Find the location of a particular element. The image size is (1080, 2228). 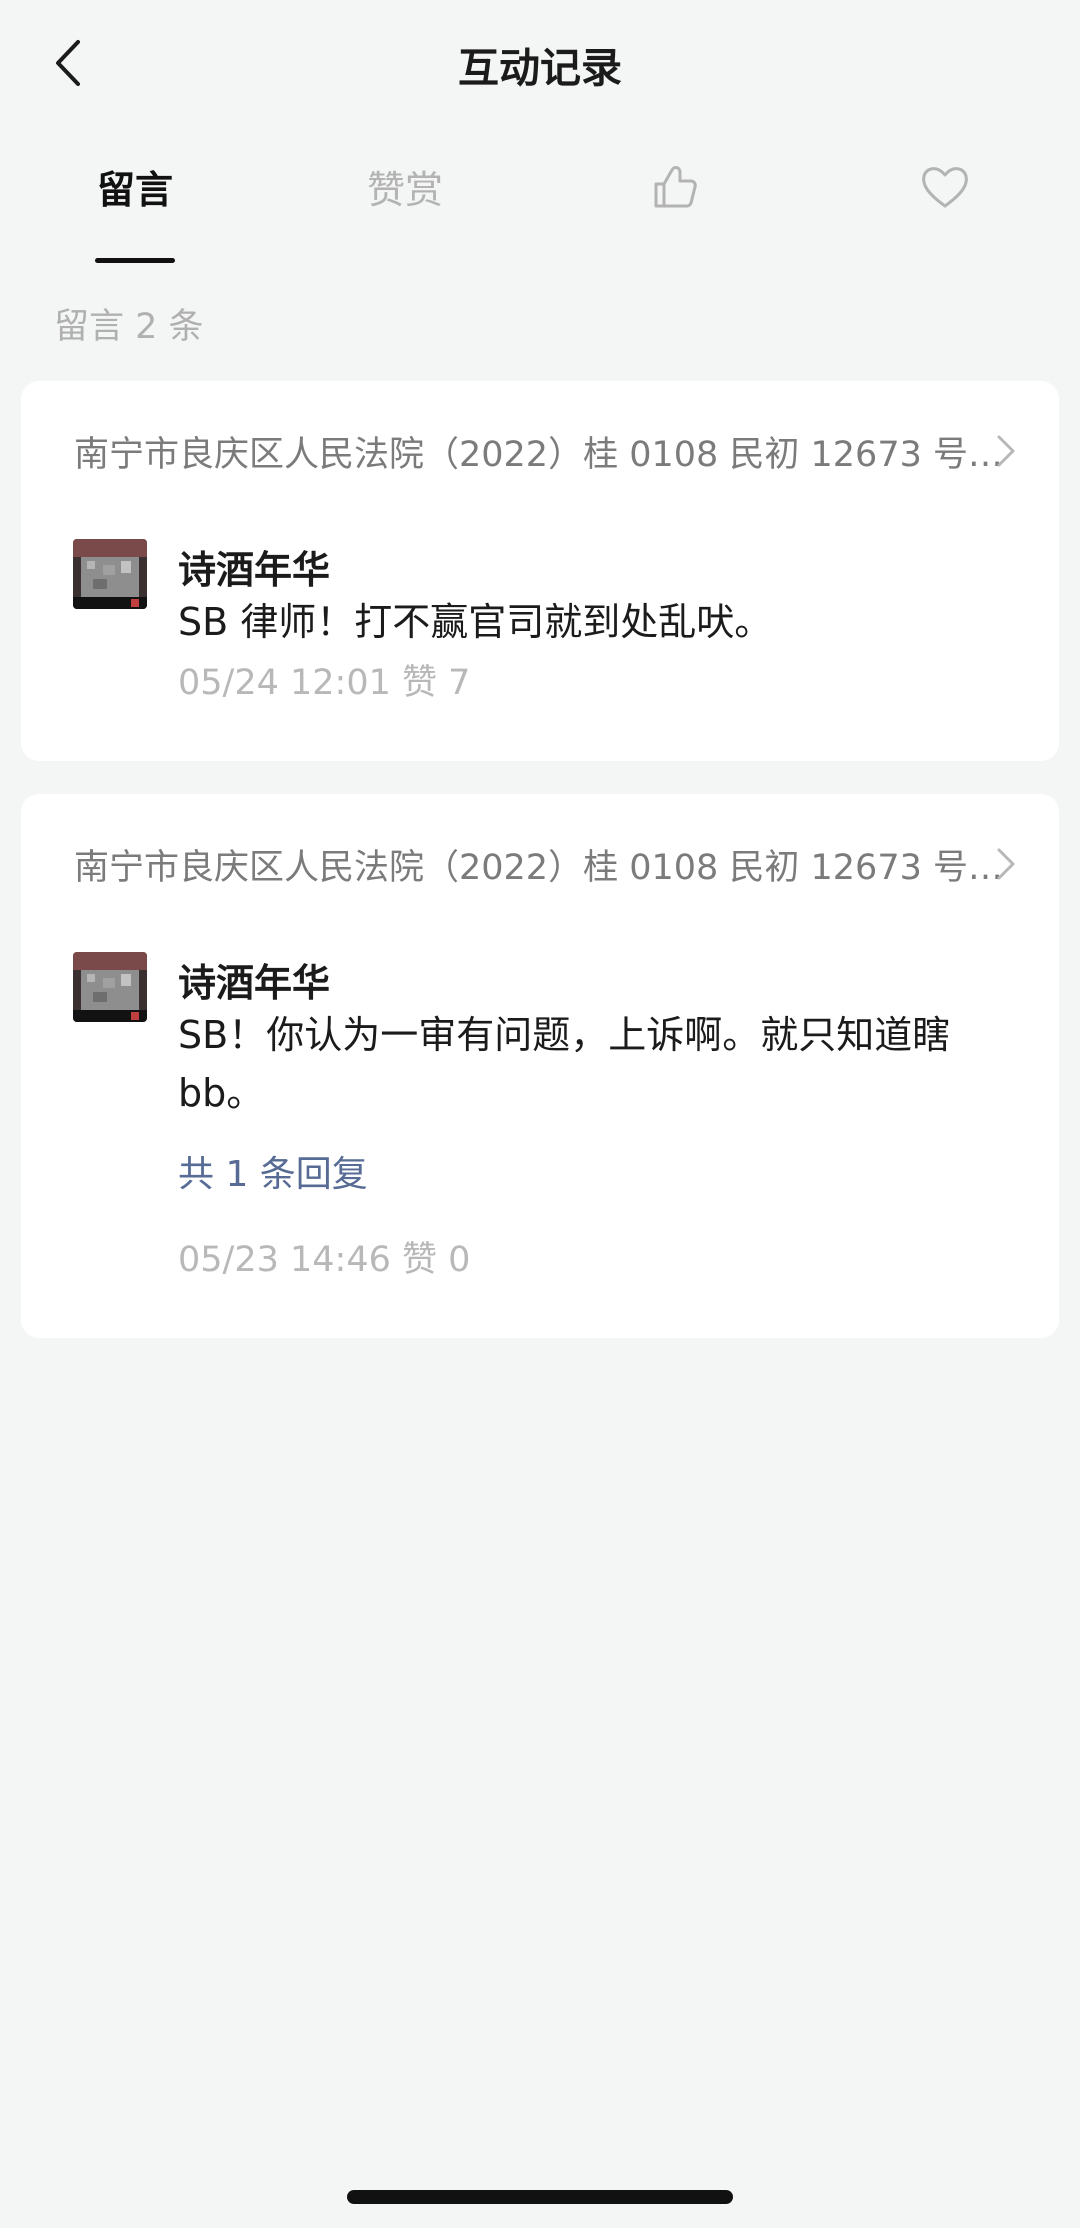

message-count: 留言 2 条 is located at coordinates (129, 327).